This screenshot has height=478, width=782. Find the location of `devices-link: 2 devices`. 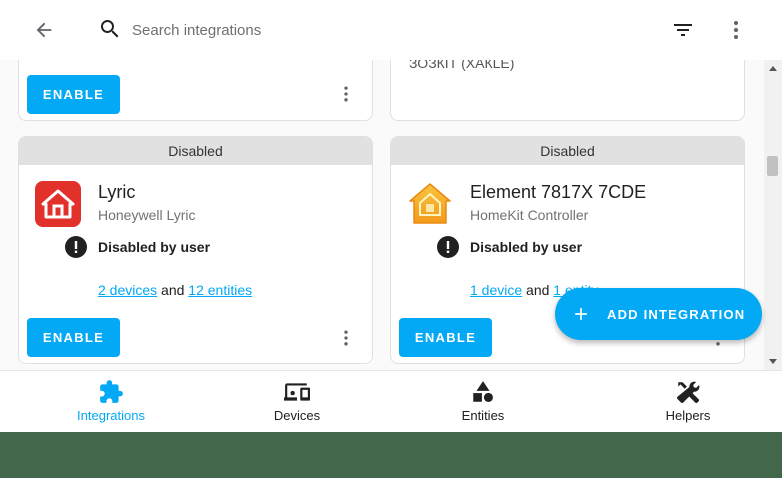

devices-link: 2 devices is located at coordinates (127, 290).